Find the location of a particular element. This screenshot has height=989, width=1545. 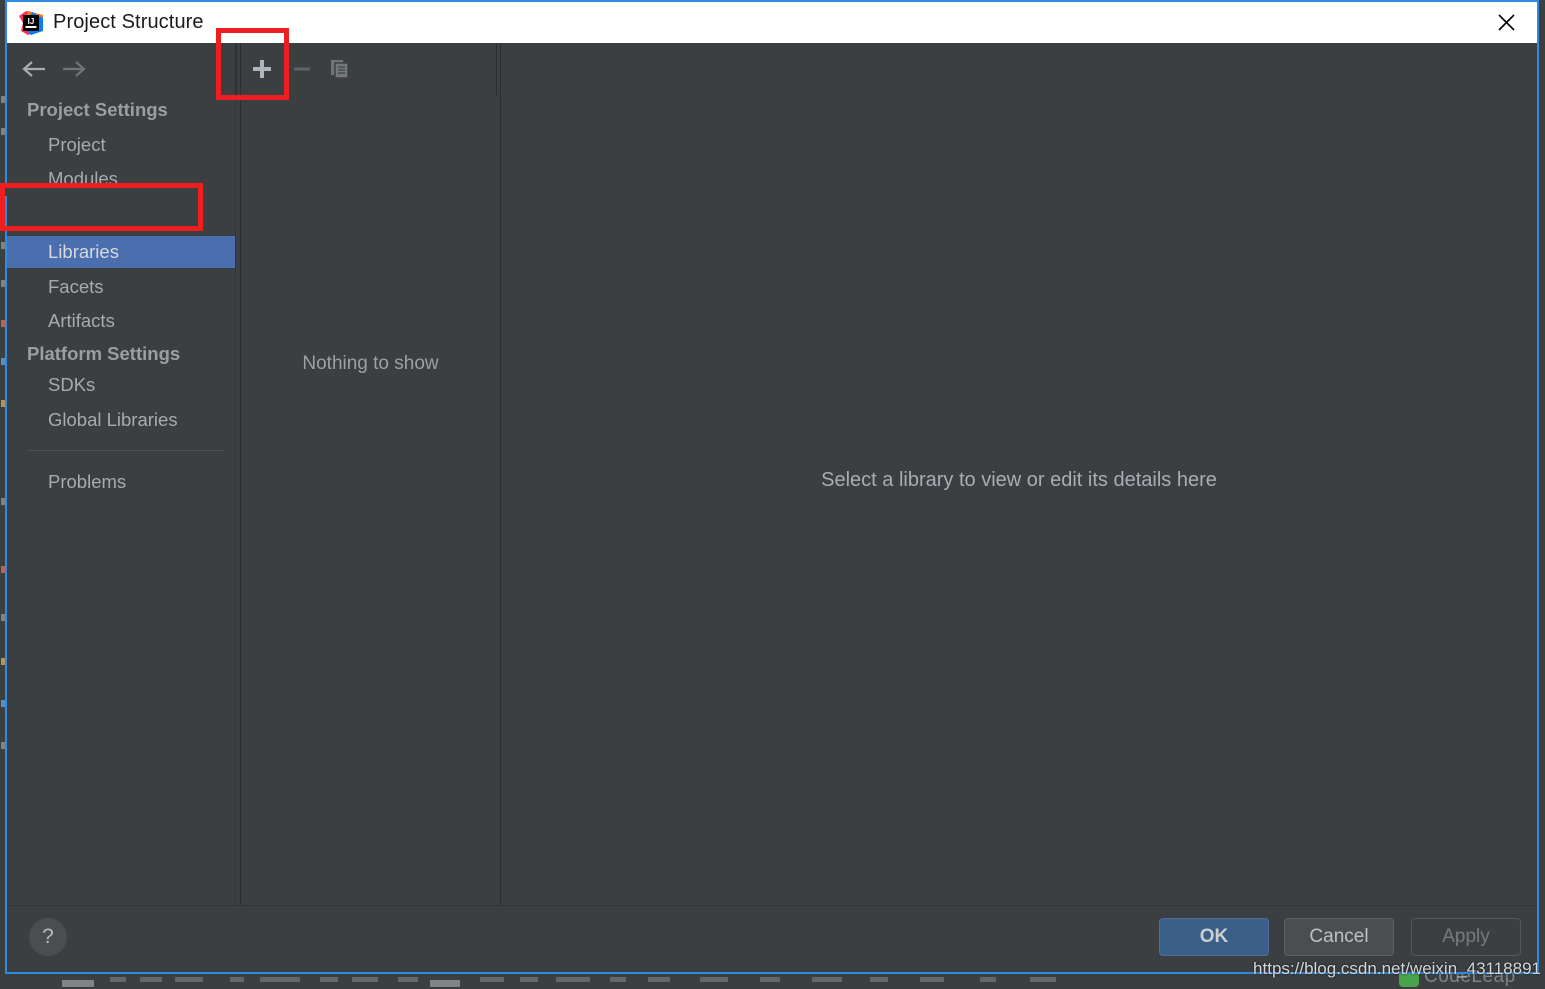

cancel-button: Cancel is located at coordinates (1339, 937).